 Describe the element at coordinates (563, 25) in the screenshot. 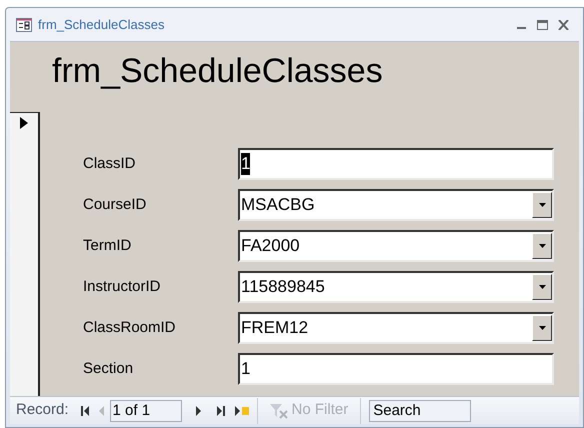

I see `close-icon` at that location.